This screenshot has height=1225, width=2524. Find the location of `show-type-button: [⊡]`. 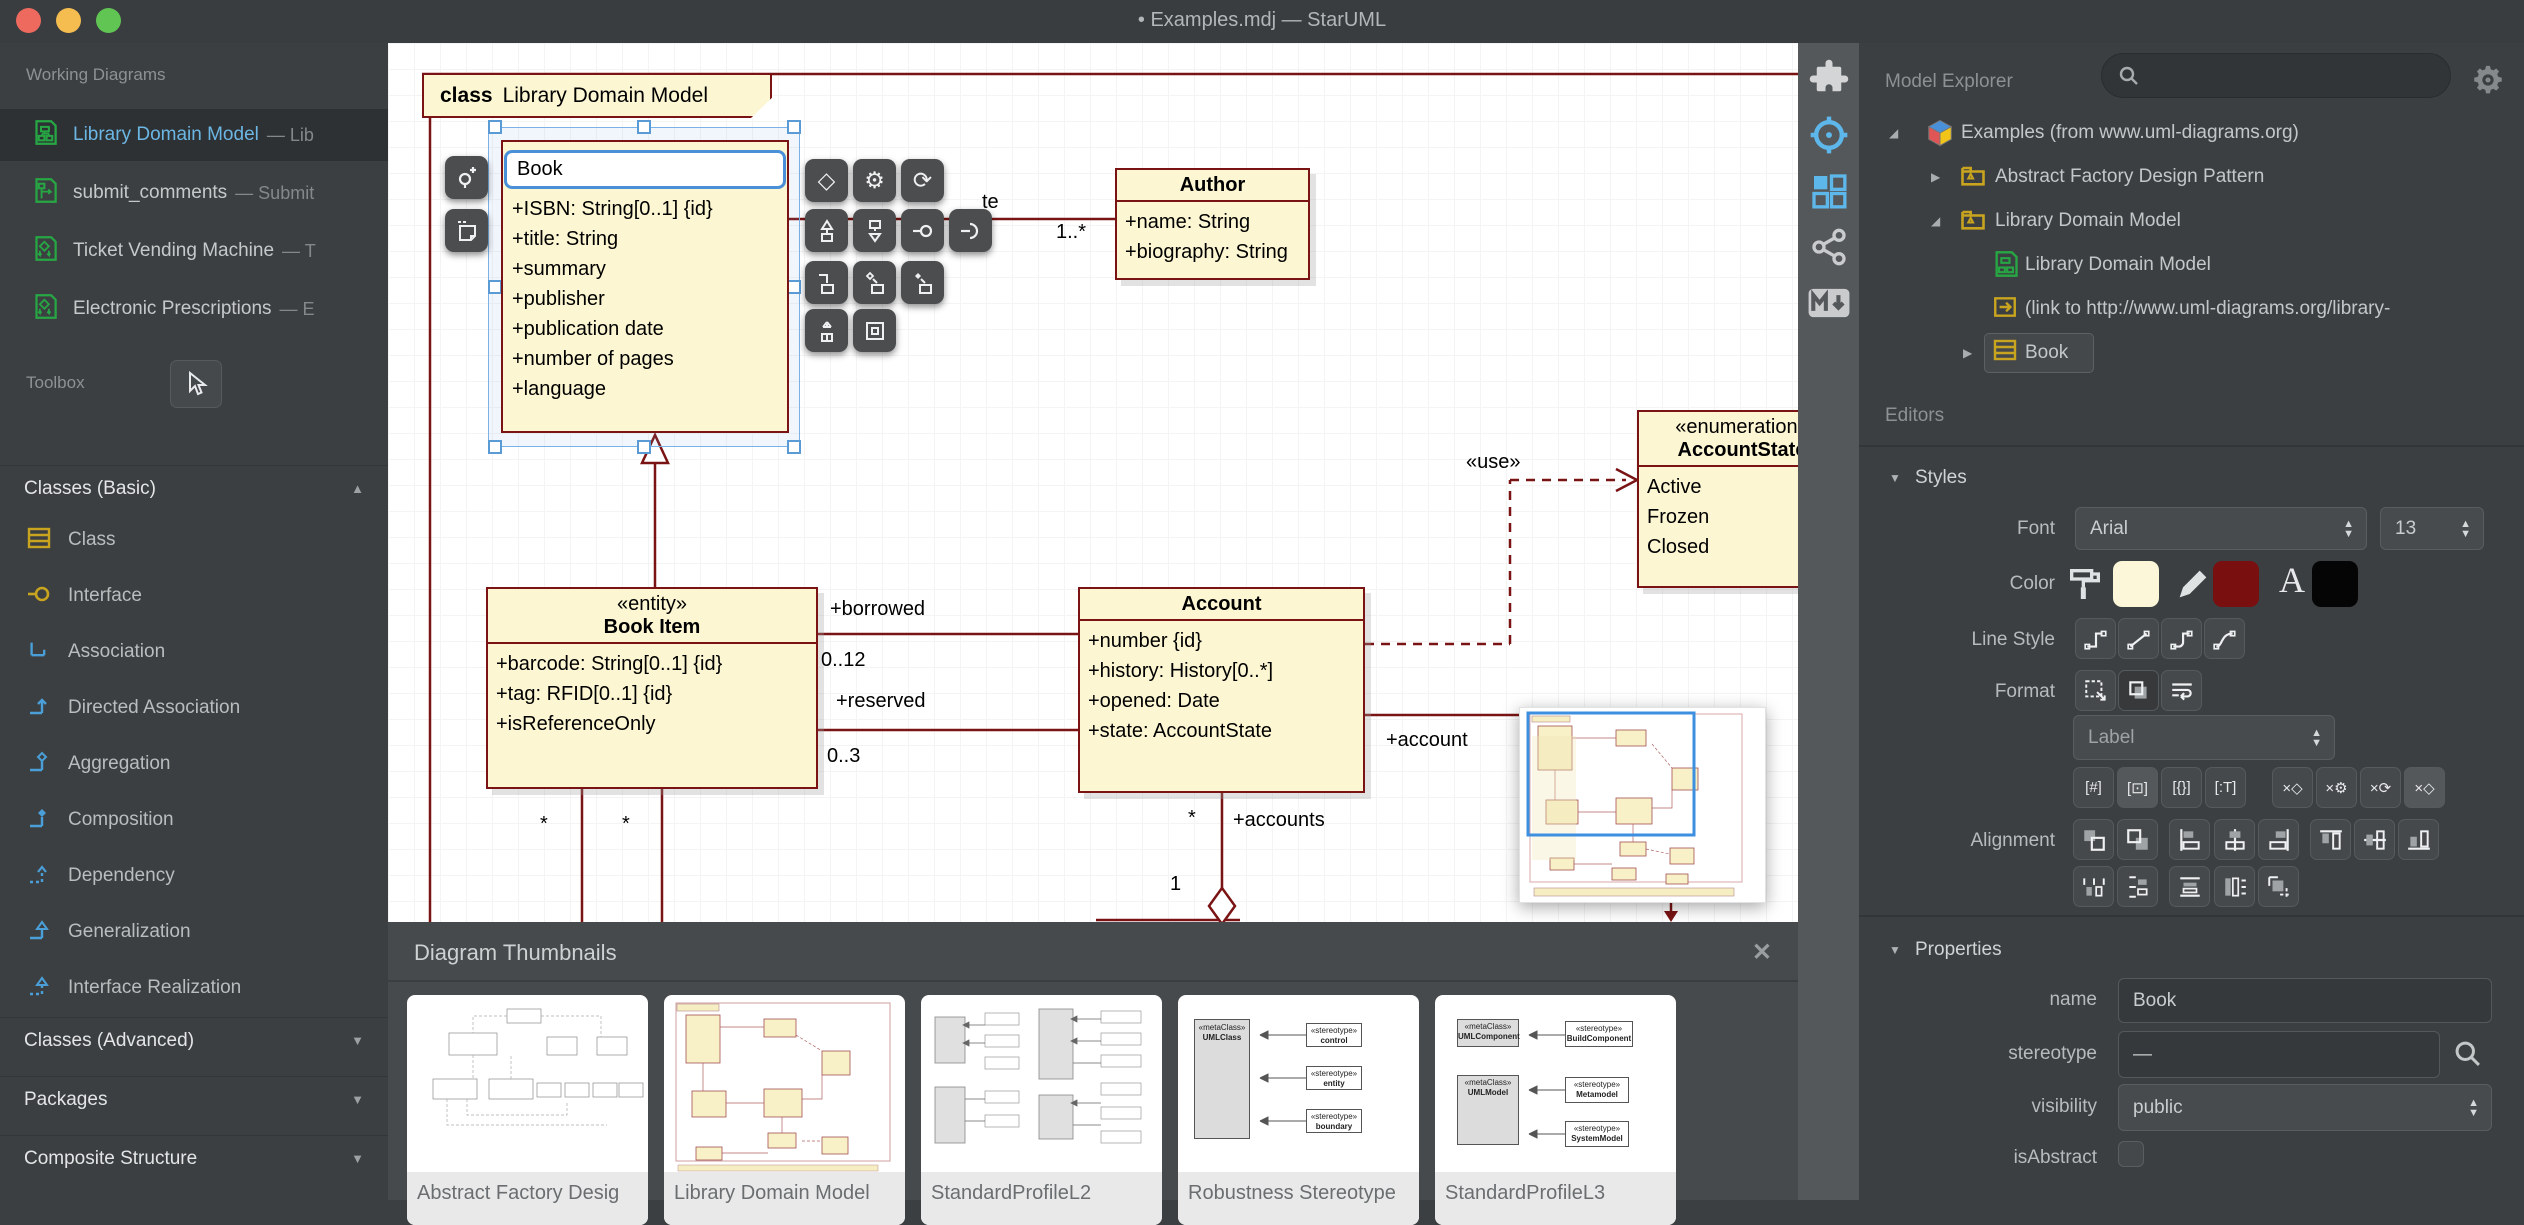

show-type-button: [⊡] is located at coordinates (2137, 787).